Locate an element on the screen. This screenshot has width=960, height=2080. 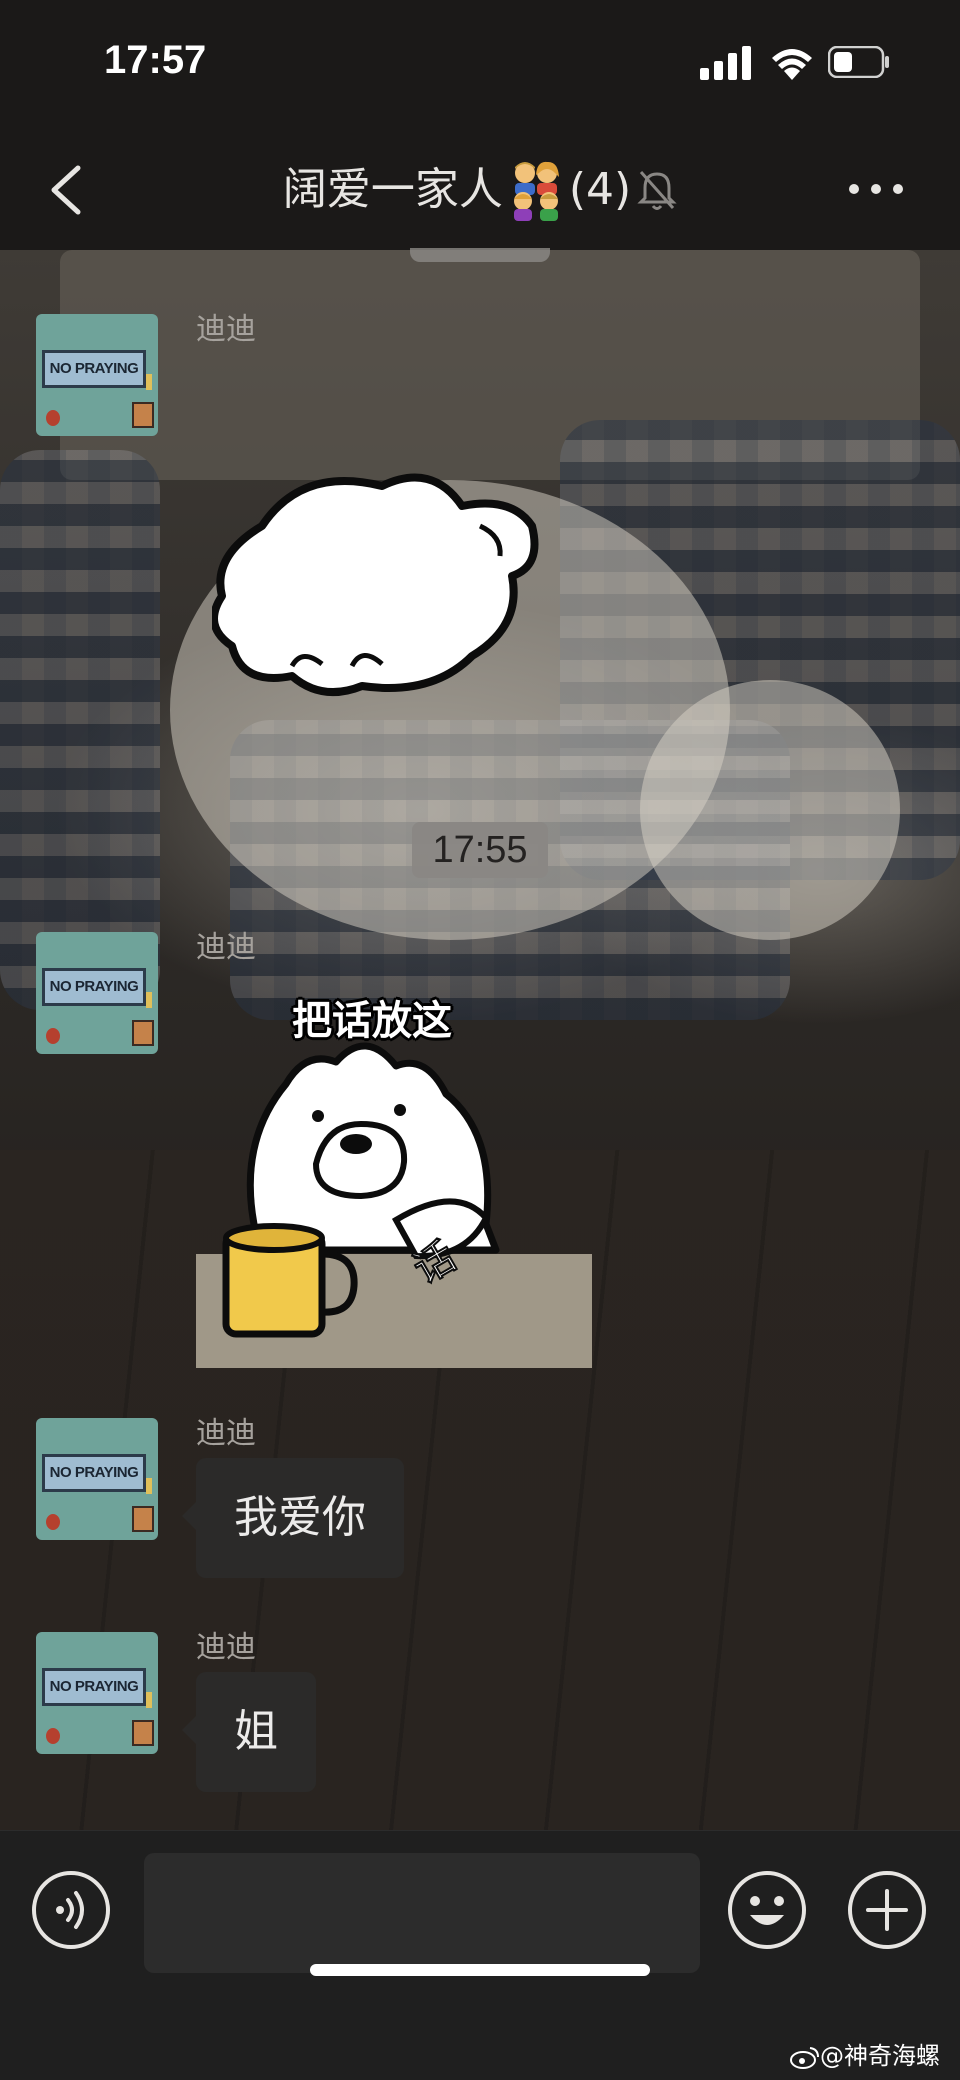
chat-header: 阔爱一家人 (4) is located at coordinates (480, 190).